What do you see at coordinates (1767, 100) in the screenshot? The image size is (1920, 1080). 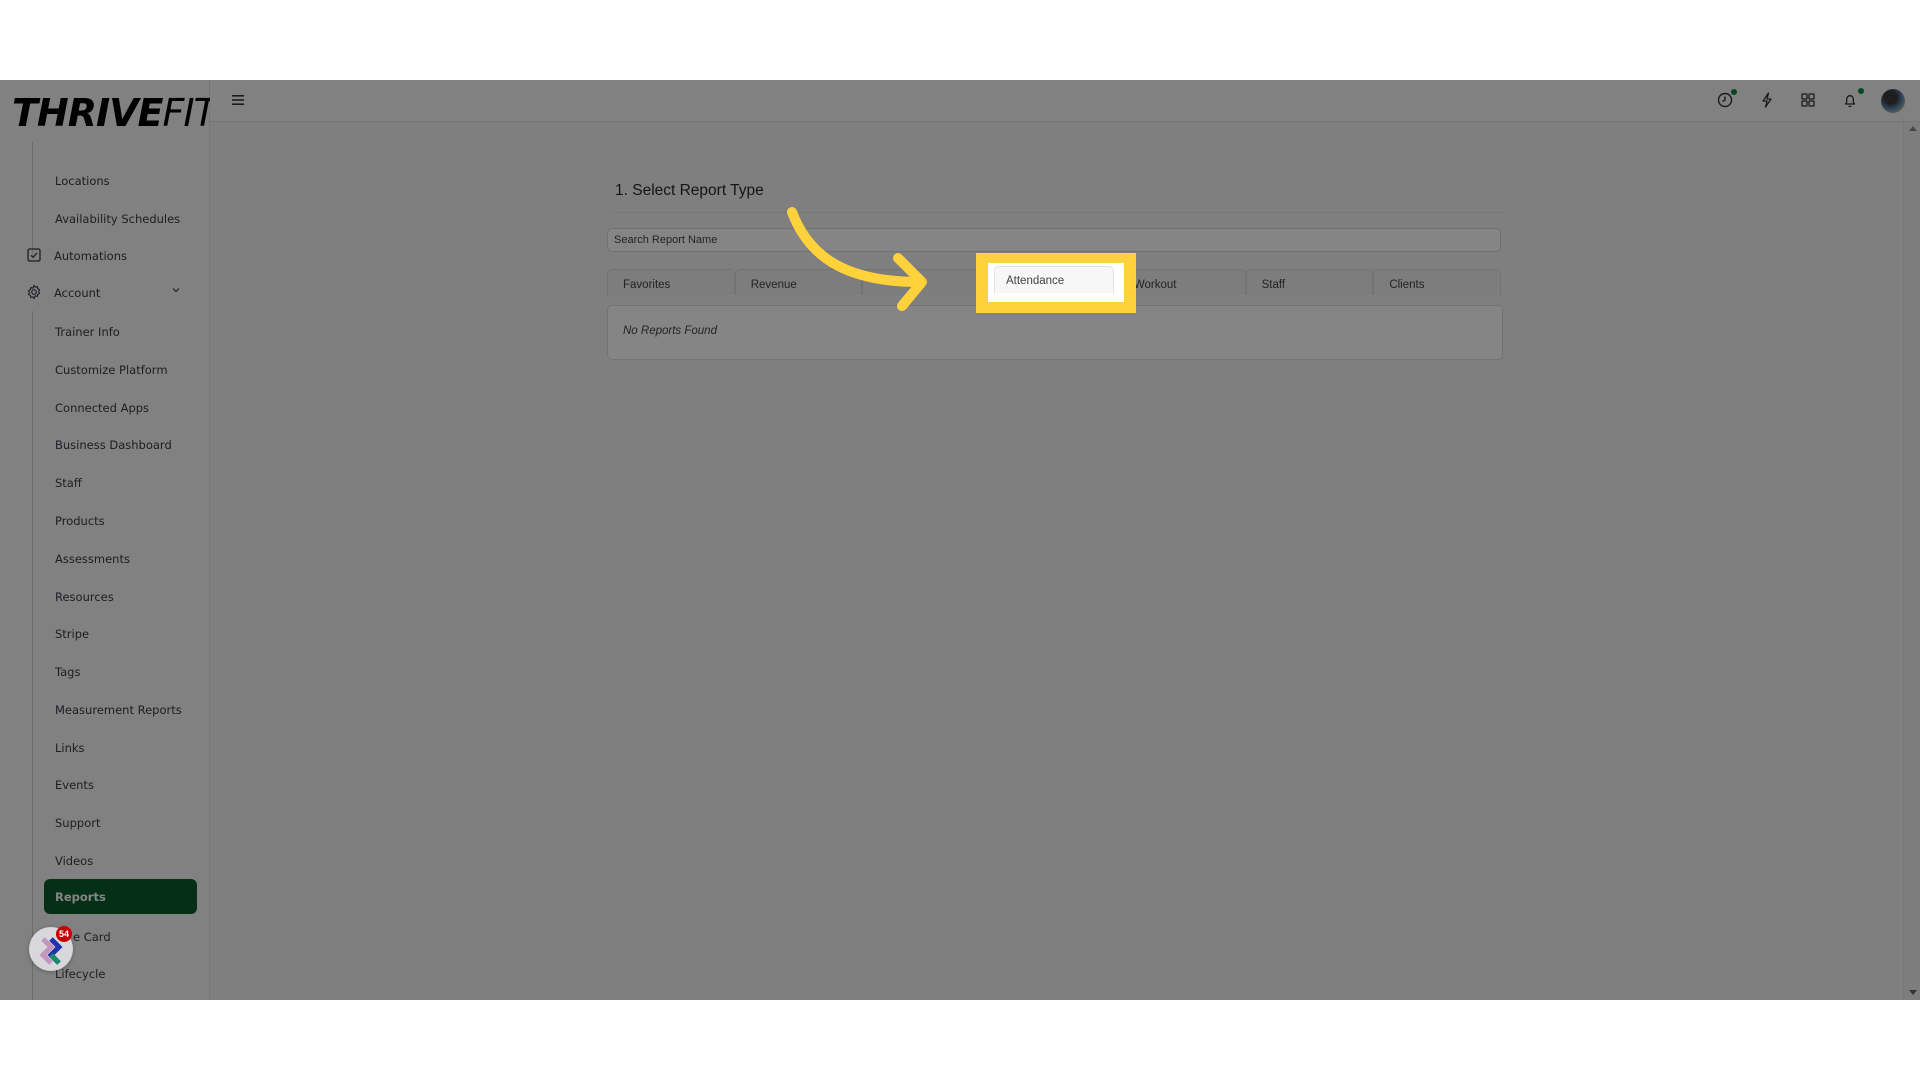 I see `lightning-icon` at bounding box center [1767, 100].